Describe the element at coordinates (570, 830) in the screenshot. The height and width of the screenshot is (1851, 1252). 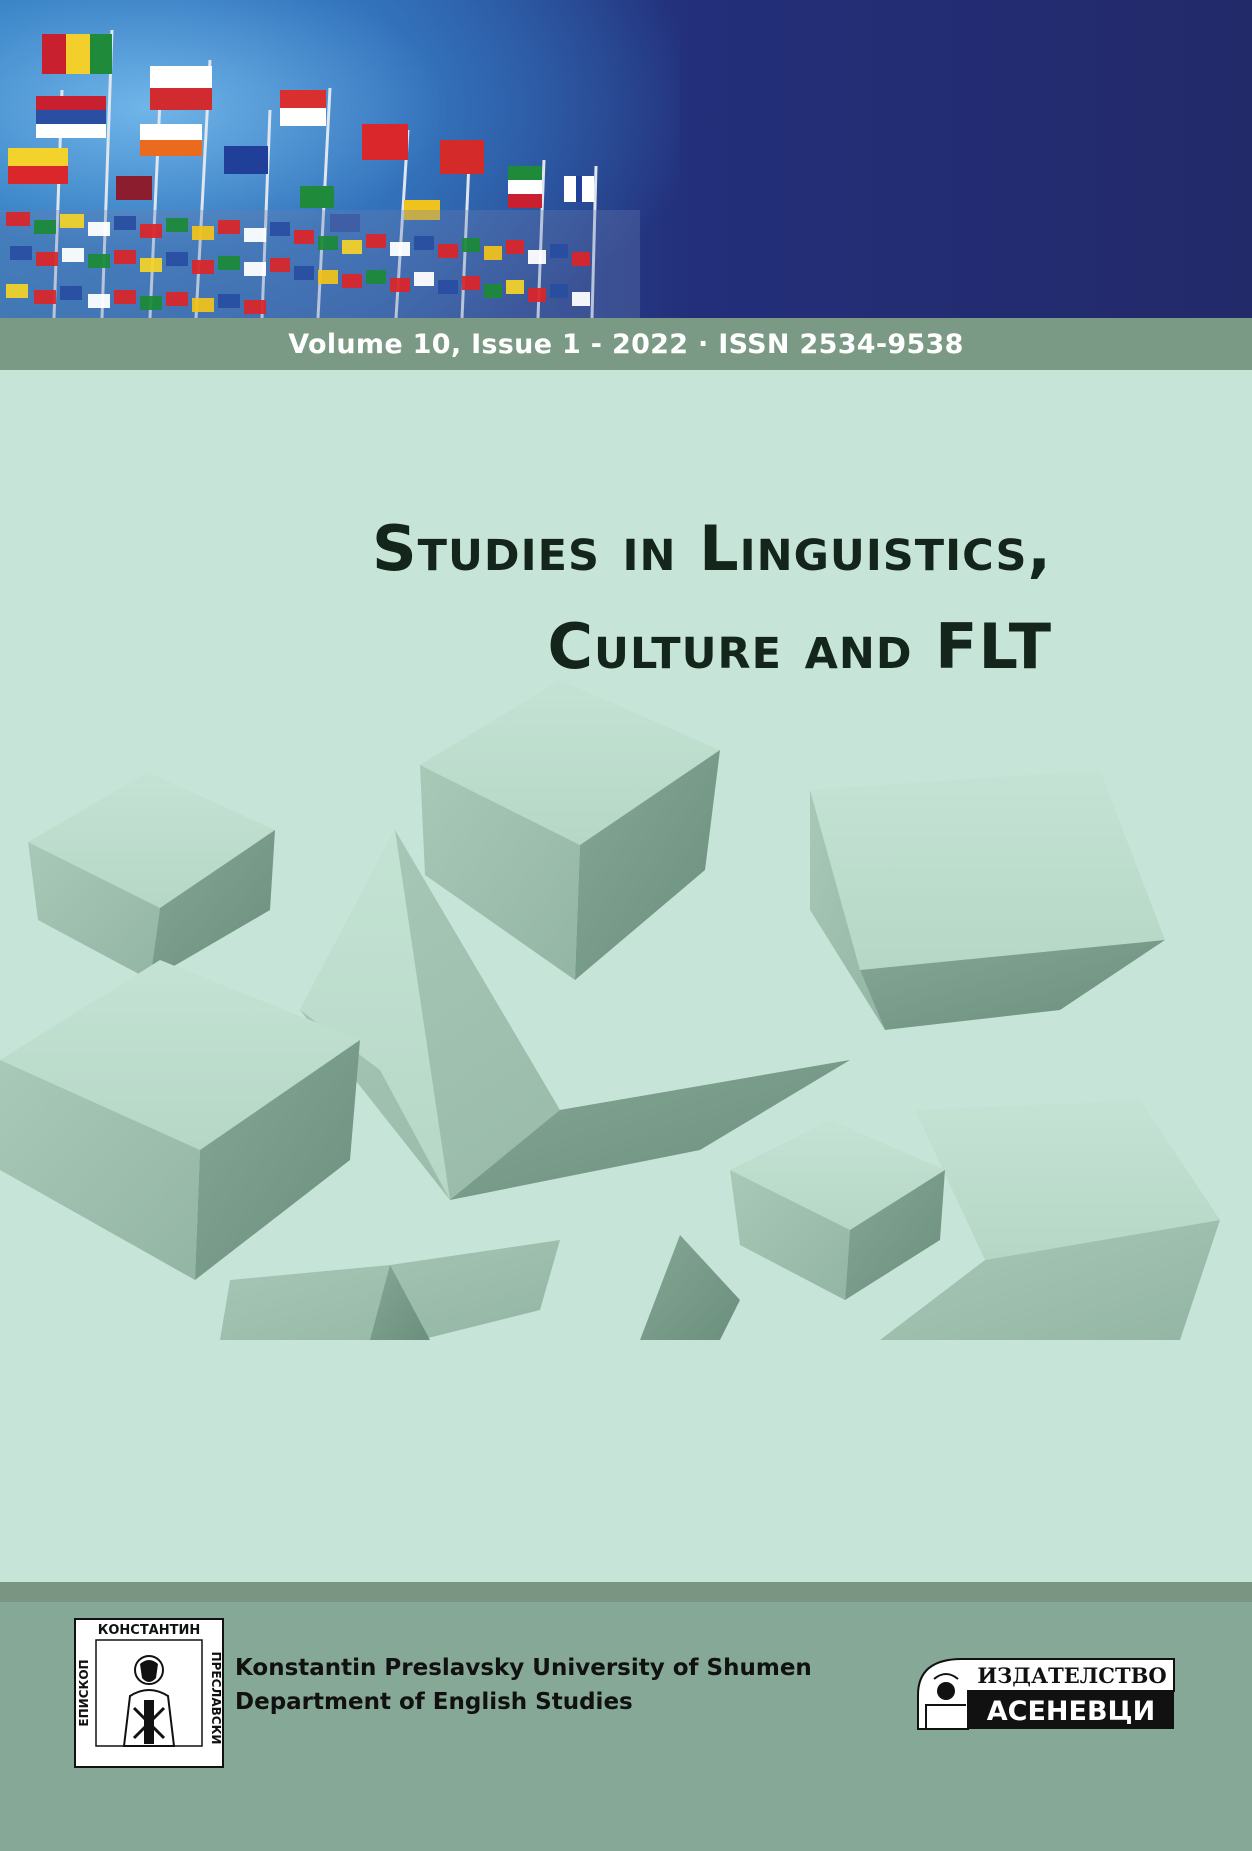
I see `cube-top` at that location.